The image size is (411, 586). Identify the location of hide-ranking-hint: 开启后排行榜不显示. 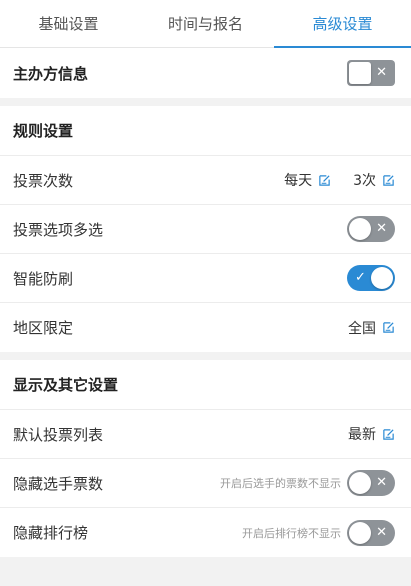
(291, 533).